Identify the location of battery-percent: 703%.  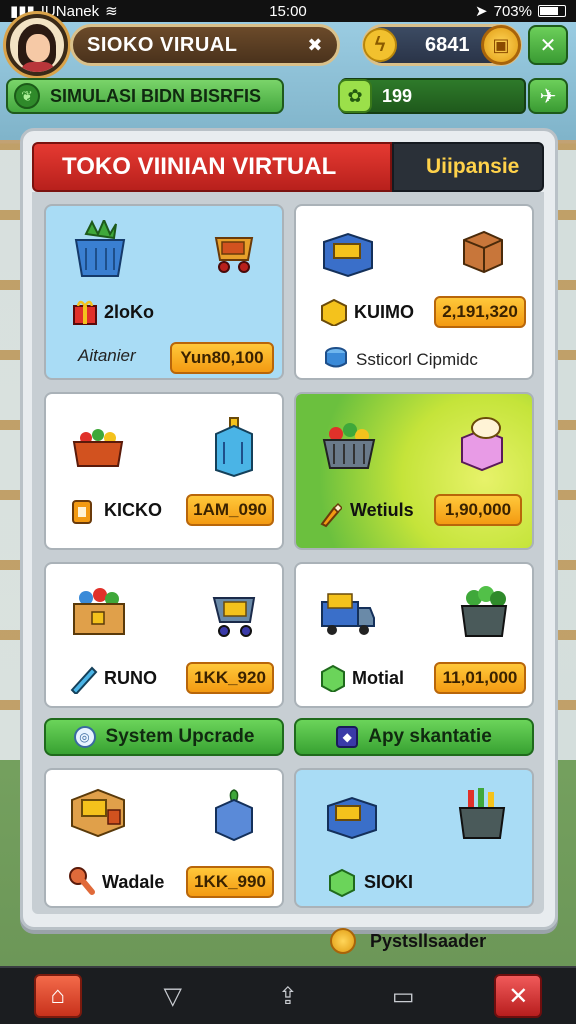
(512, 11).